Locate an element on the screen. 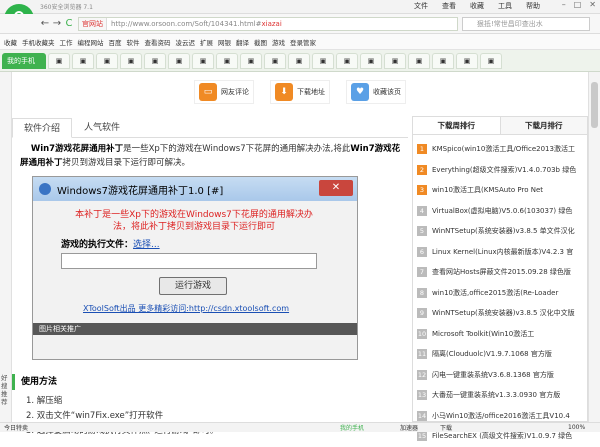 Image resolution: width=600 pixels, height=447 pixels. ranking-item: 10 Microsoft Toolkit(Win10激活工 is located at coordinates (500, 334).